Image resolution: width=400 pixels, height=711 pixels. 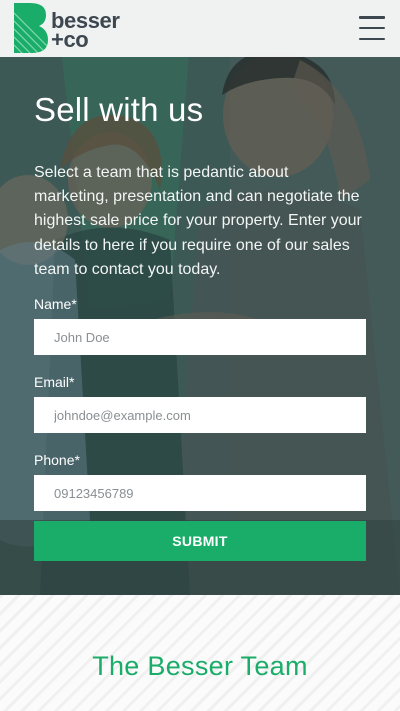 What do you see at coordinates (200, 28) in the screenshot?
I see `site-header: besser +co` at bounding box center [200, 28].